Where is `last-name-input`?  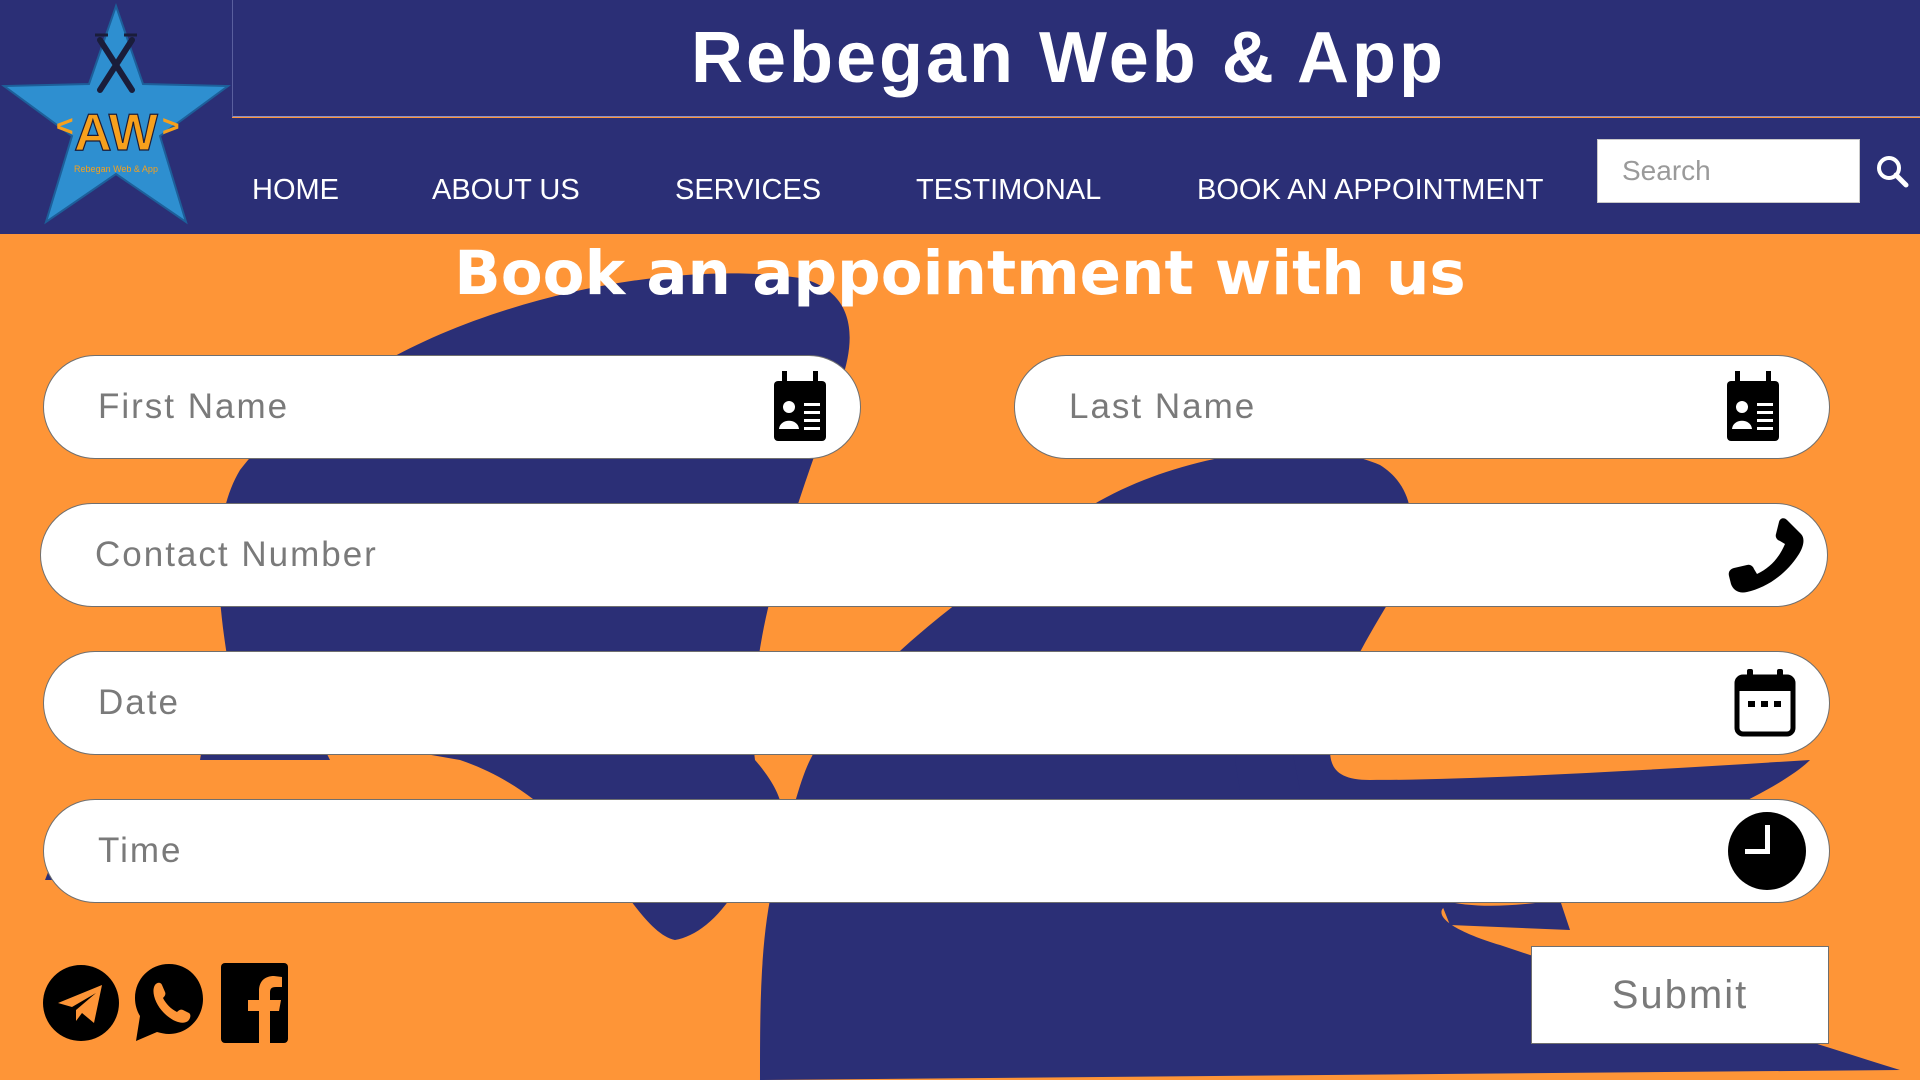
last-name-input is located at coordinates (1422, 407).